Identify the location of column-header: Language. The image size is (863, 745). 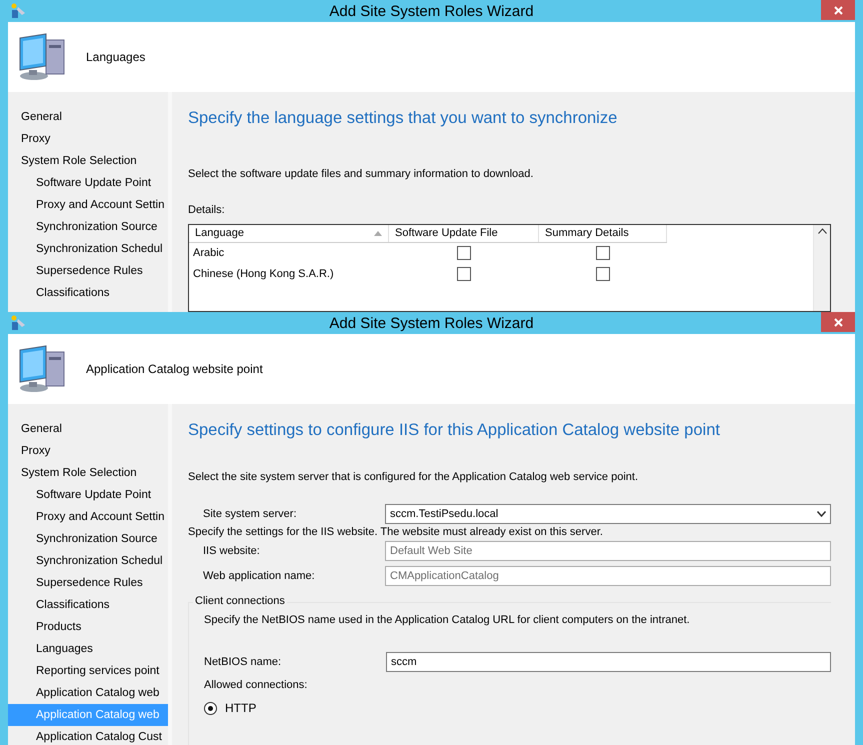
(289, 233).